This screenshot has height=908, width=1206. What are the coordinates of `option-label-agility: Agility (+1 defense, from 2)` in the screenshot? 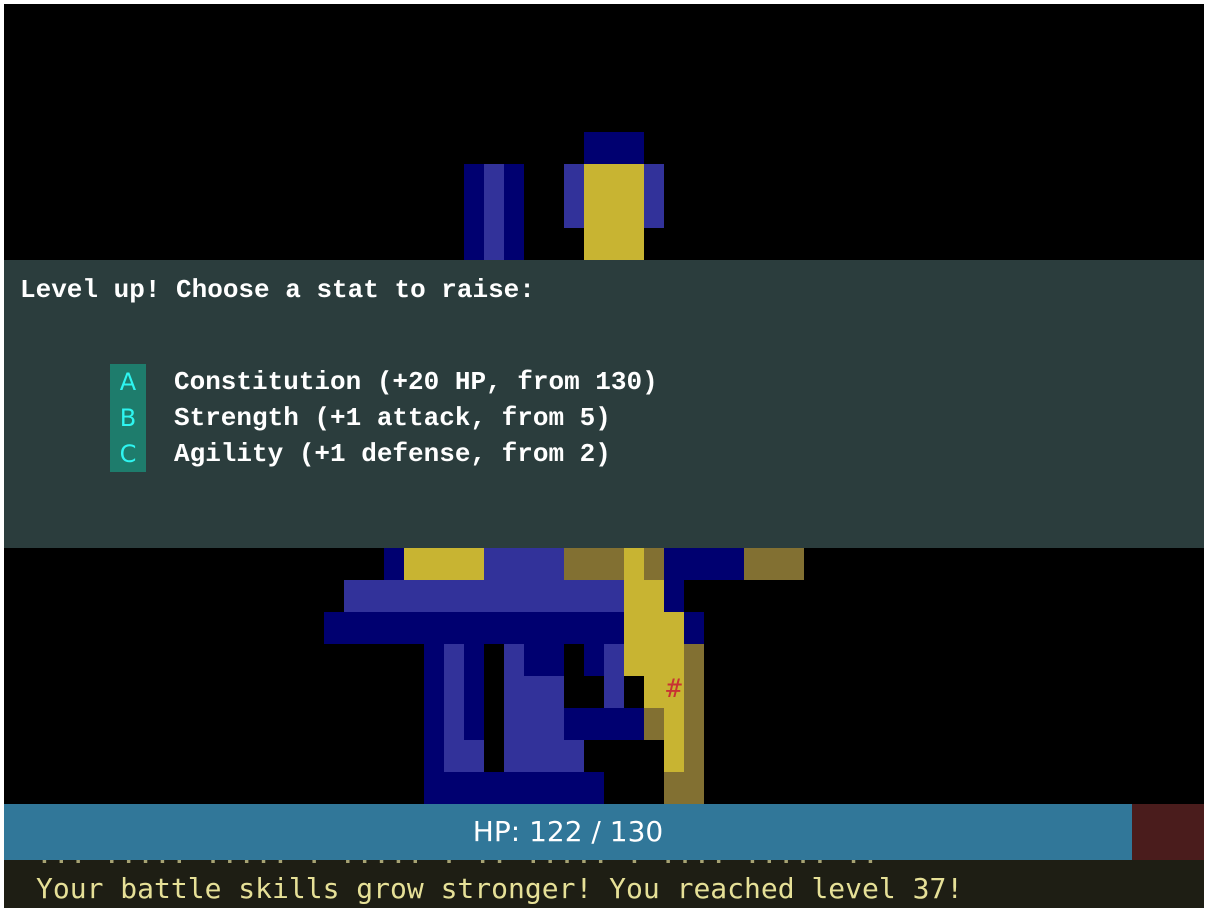 It's located at (392, 454).